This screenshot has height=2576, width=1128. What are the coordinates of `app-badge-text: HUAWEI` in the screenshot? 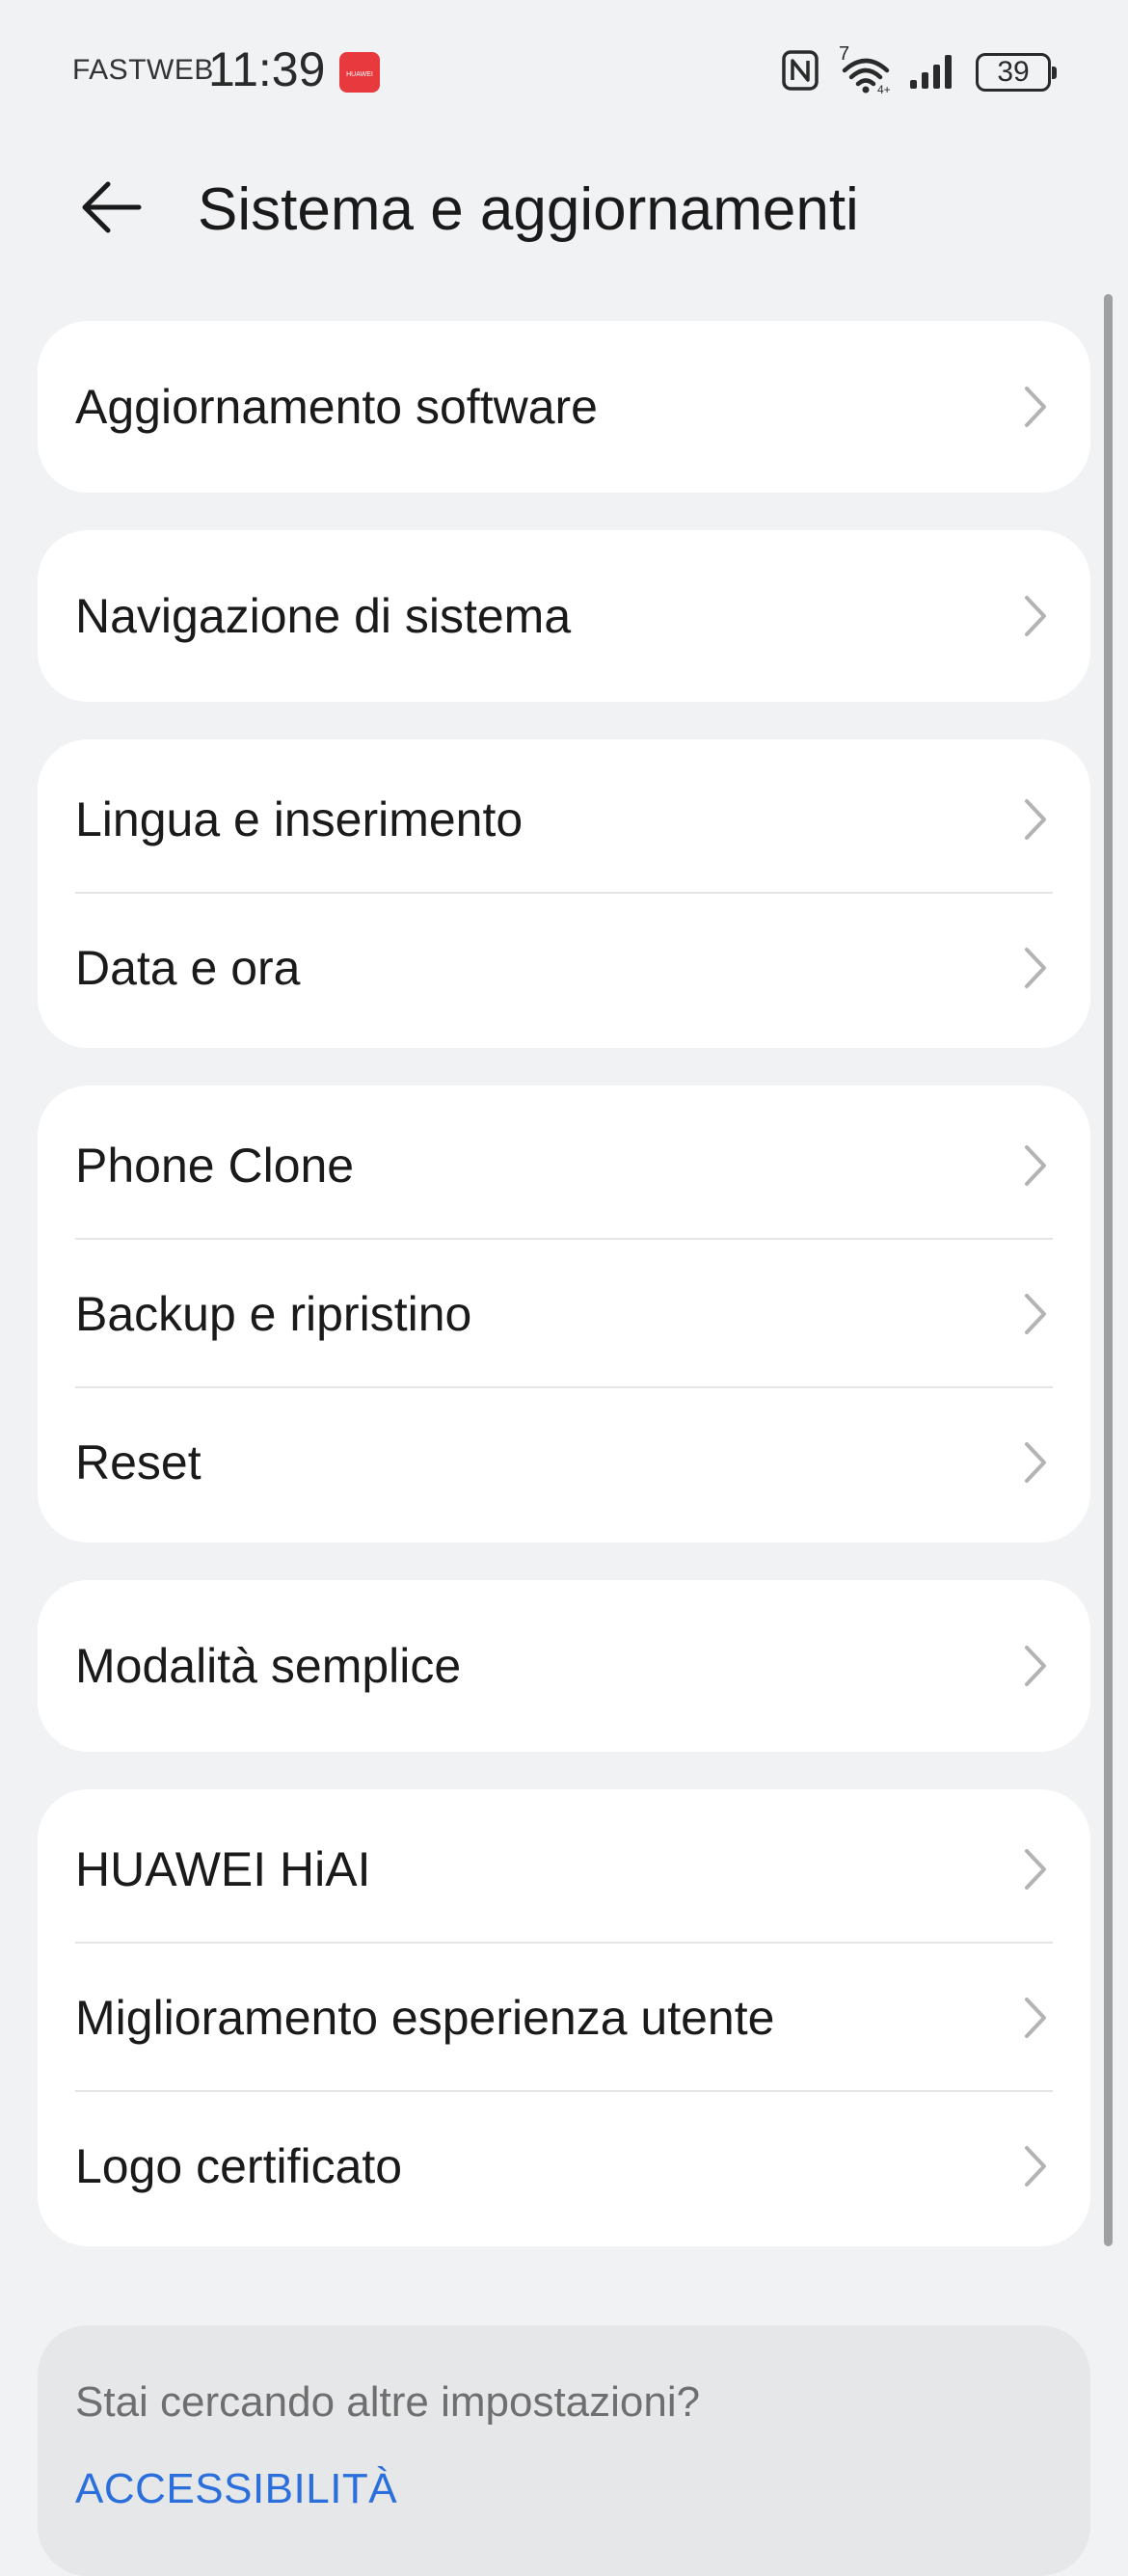 It's located at (359, 75).